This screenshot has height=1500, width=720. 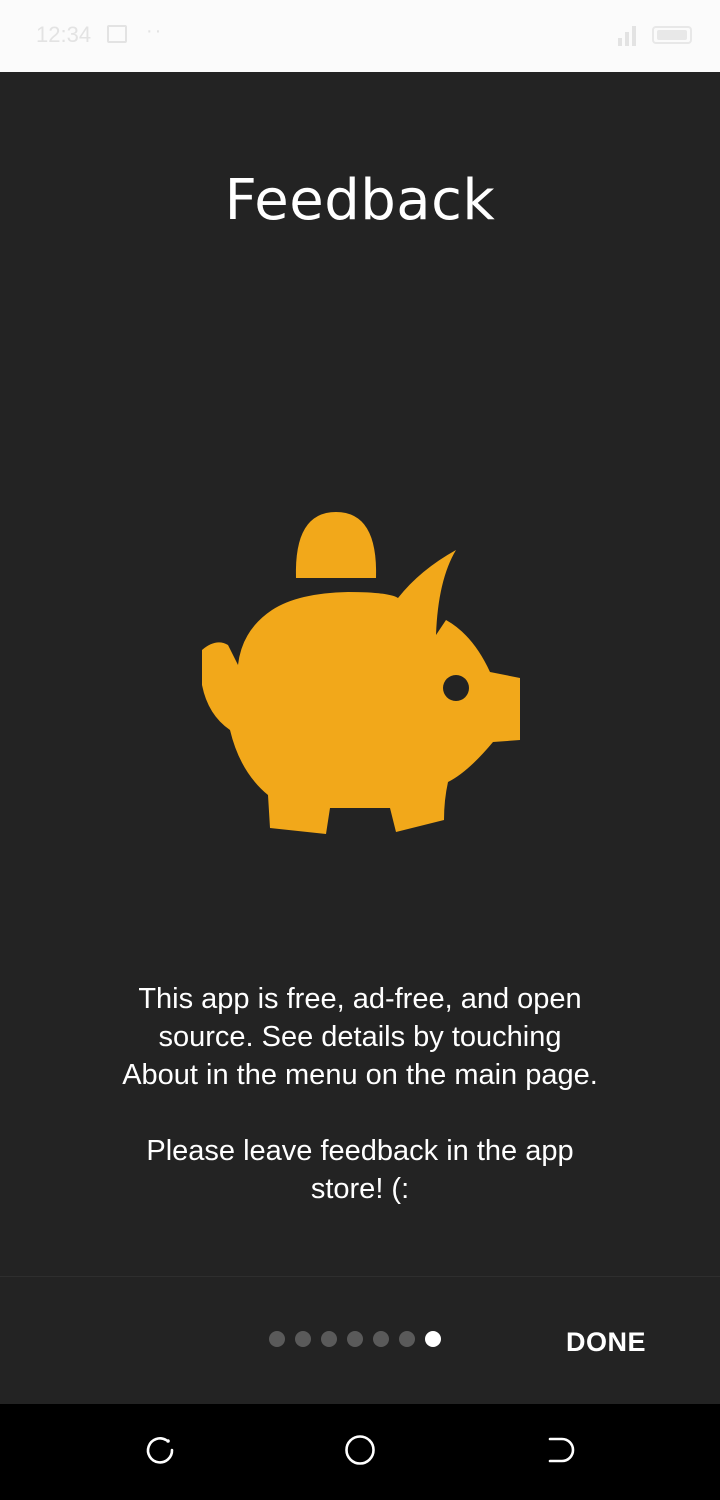 What do you see at coordinates (560, 1450) in the screenshot?
I see `back-icon` at bounding box center [560, 1450].